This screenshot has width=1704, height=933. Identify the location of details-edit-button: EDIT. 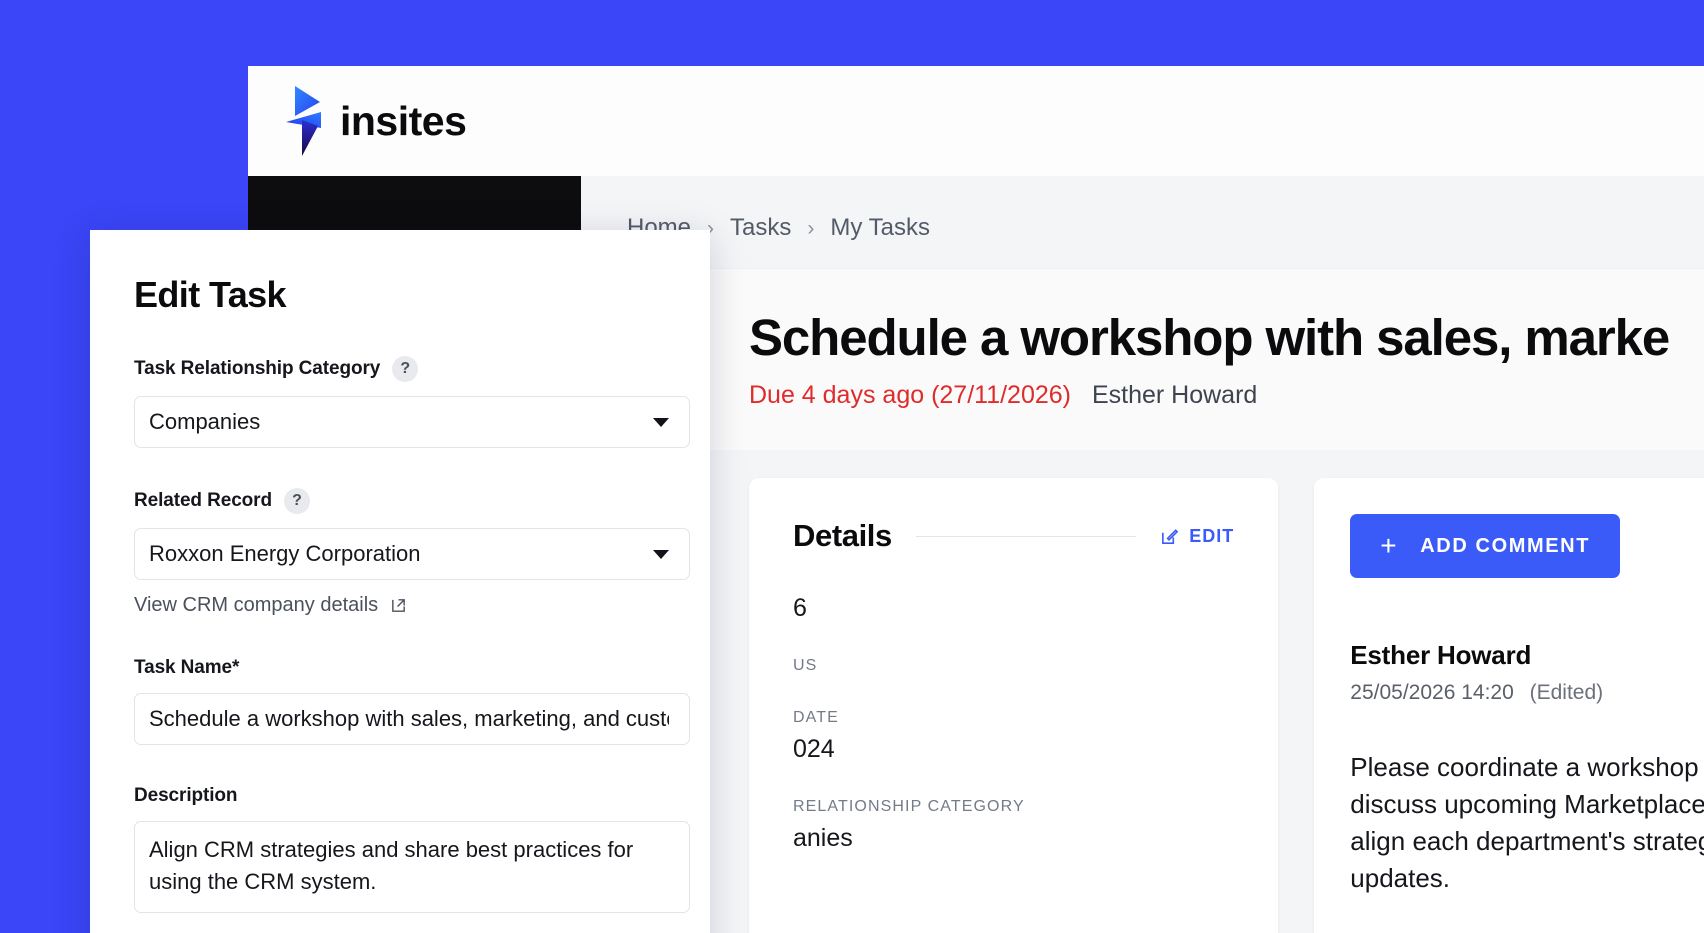
(1197, 536).